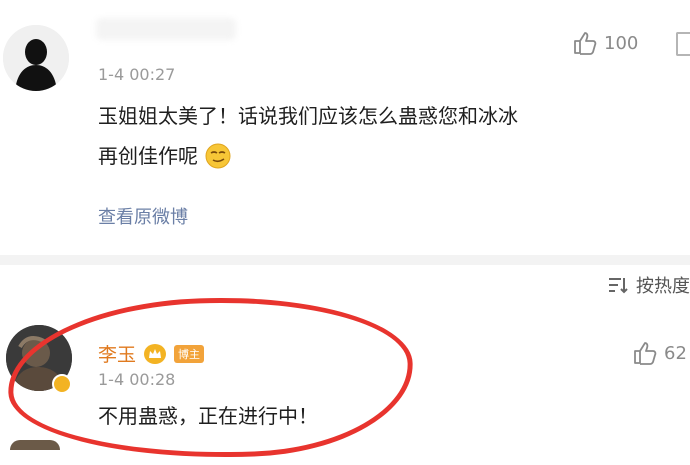  I want to click on section-divider, so click(345, 260).